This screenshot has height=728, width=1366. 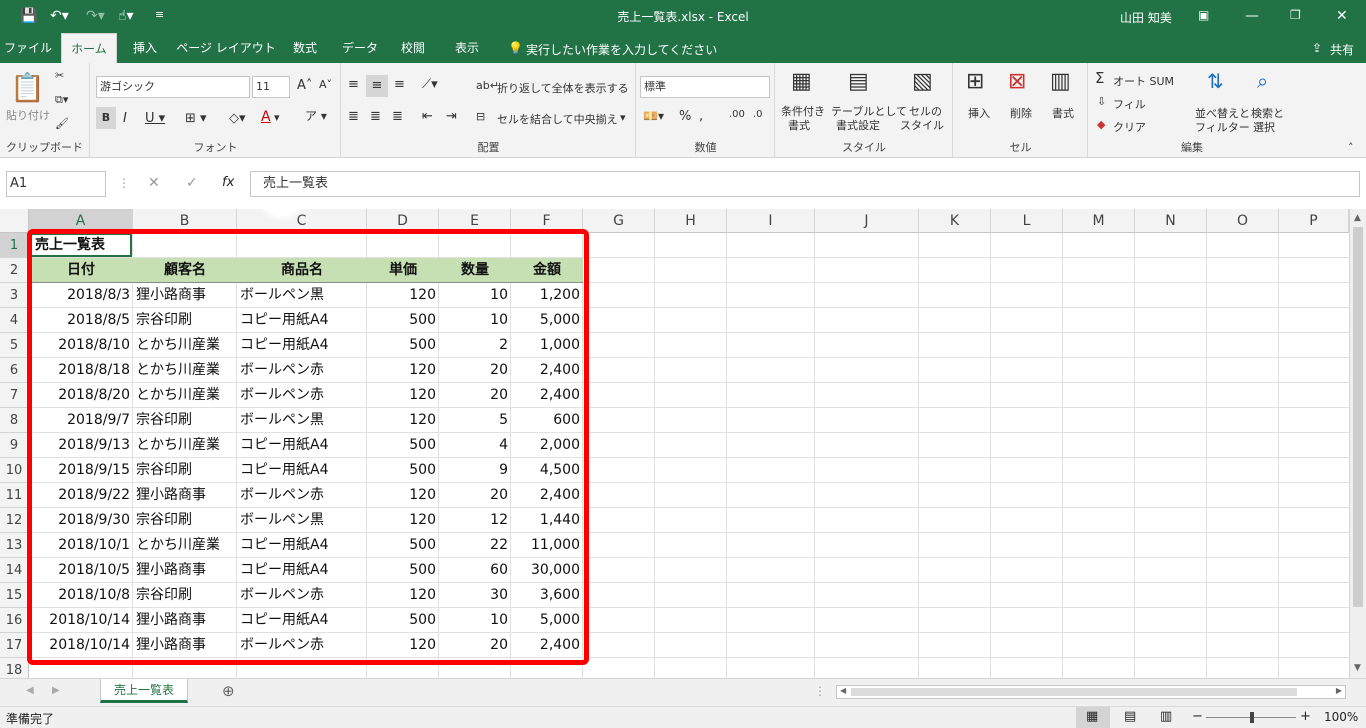 What do you see at coordinates (1092, 716) in the screenshot?
I see `normal-view-icon: ▦` at bounding box center [1092, 716].